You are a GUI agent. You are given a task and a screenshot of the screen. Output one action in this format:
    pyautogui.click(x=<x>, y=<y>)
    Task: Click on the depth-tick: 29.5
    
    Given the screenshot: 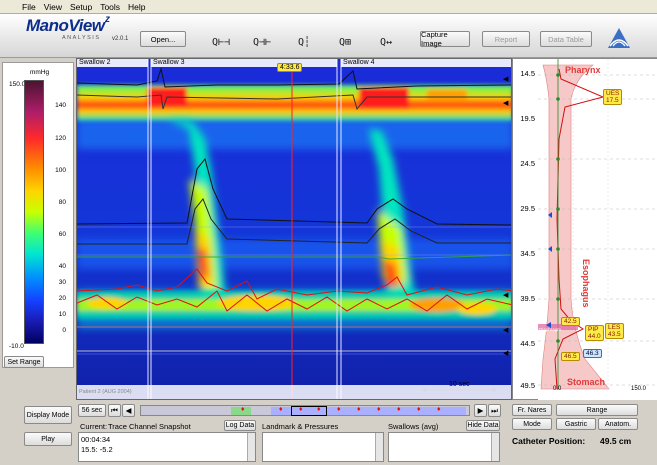 What is the action you would take?
    pyautogui.click(x=527, y=208)
    